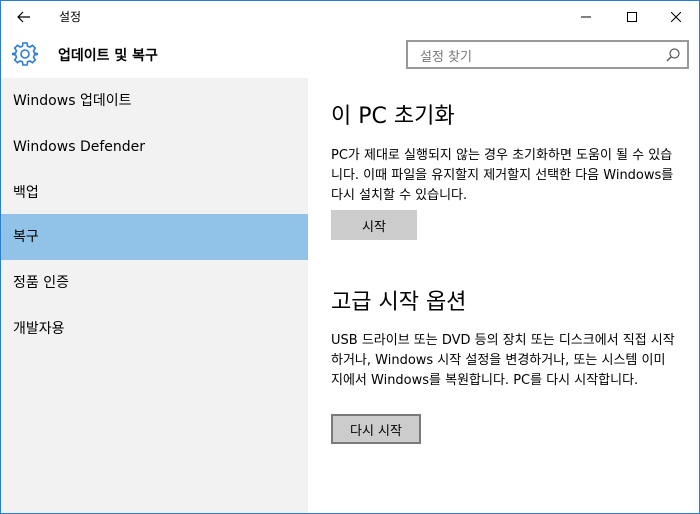 The height and width of the screenshot is (514, 700). I want to click on sidebar-item-windows-update: Windows 업데이트, so click(154, 101).